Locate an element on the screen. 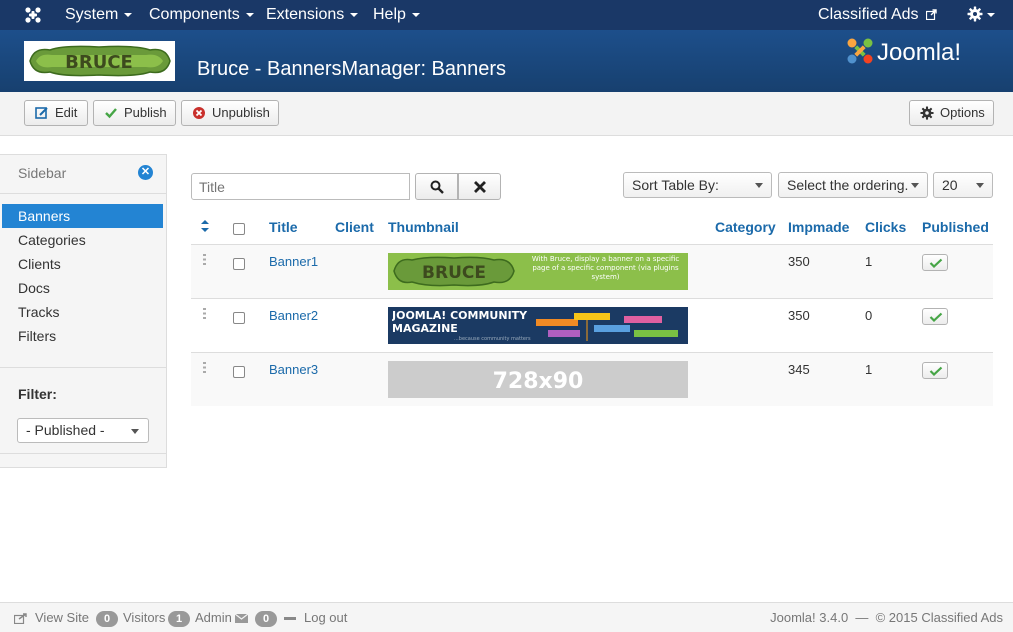  edit-button: Edit is located at coordinates (56, 113).